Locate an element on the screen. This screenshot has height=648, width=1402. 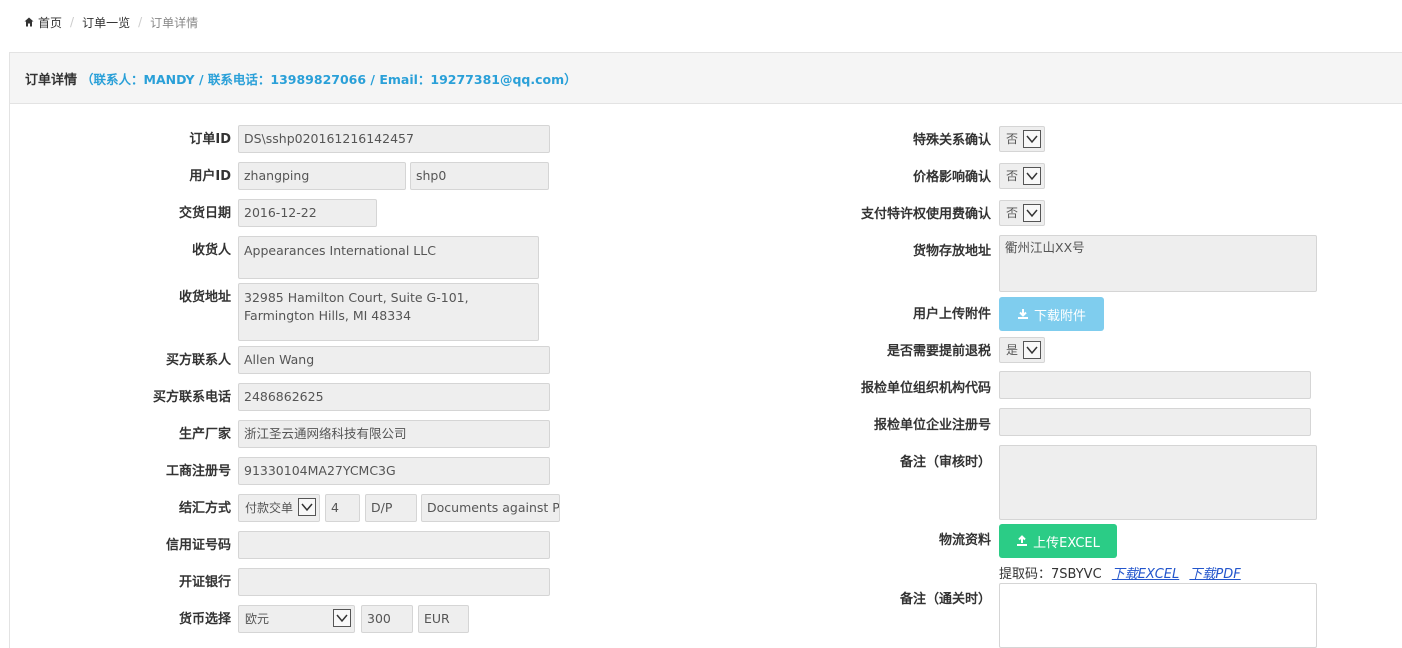
settlement-code-field: D/P is located at coordinates (391, 508).